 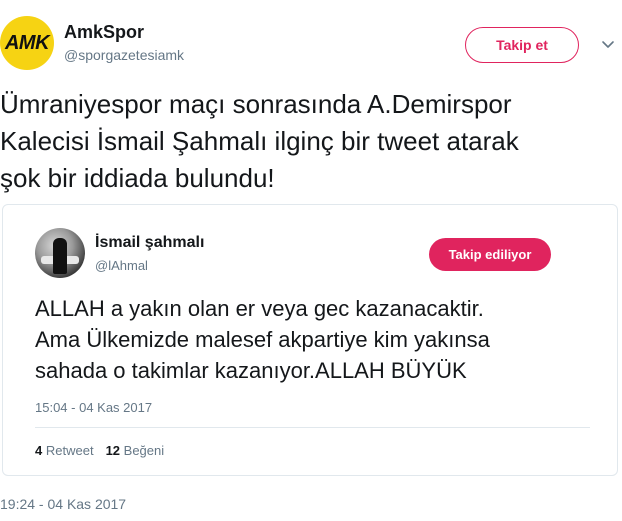 I want to click on quoted-author-avatar, so click(x=60, y=253).